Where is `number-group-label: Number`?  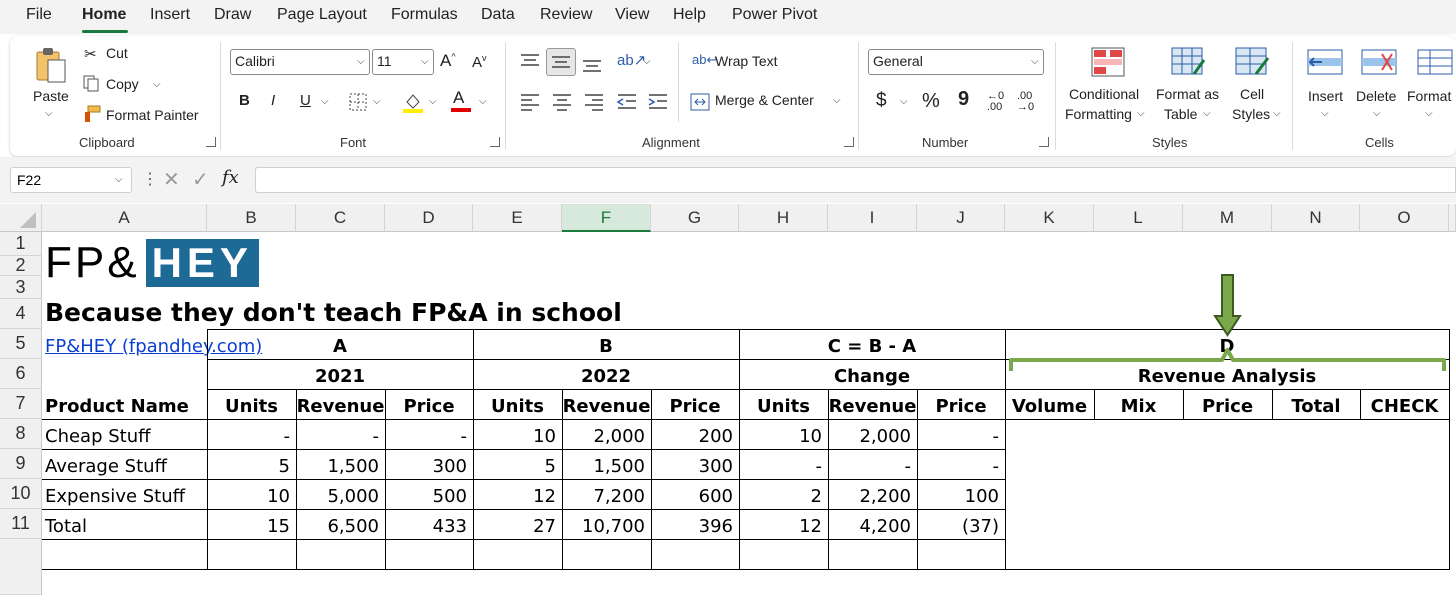 number-group-label: Number is located at coordinates (945, 142).